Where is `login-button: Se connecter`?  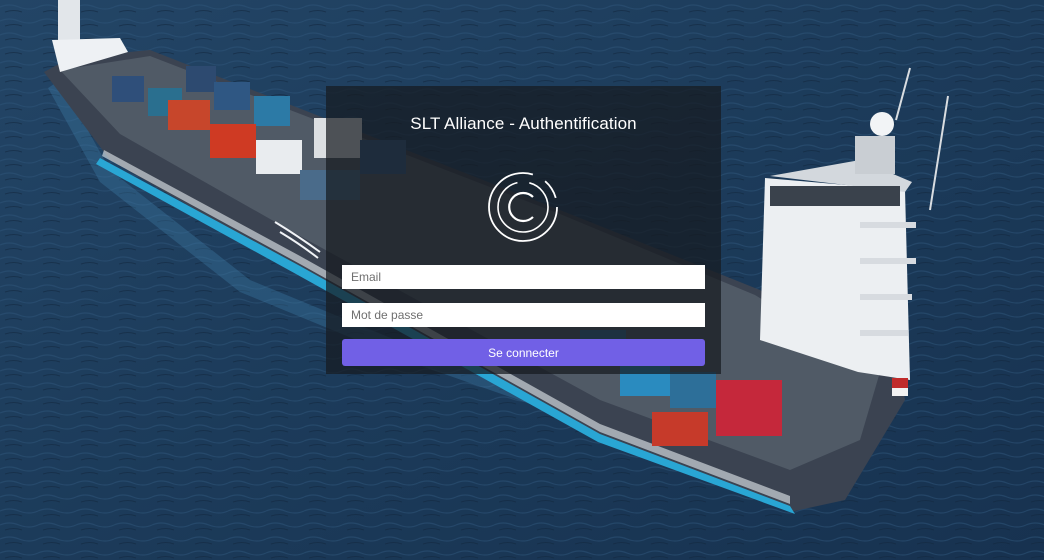
login-button: Se connecter is located at coordinates (523, 352).